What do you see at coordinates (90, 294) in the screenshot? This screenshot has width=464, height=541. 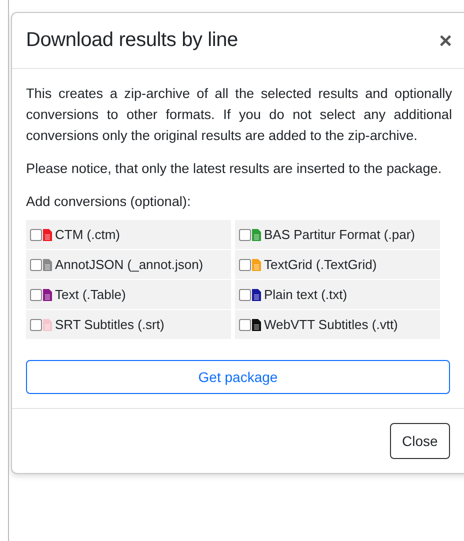 I see `option-label: Text (.Table)` at bounding box center [90, 294].